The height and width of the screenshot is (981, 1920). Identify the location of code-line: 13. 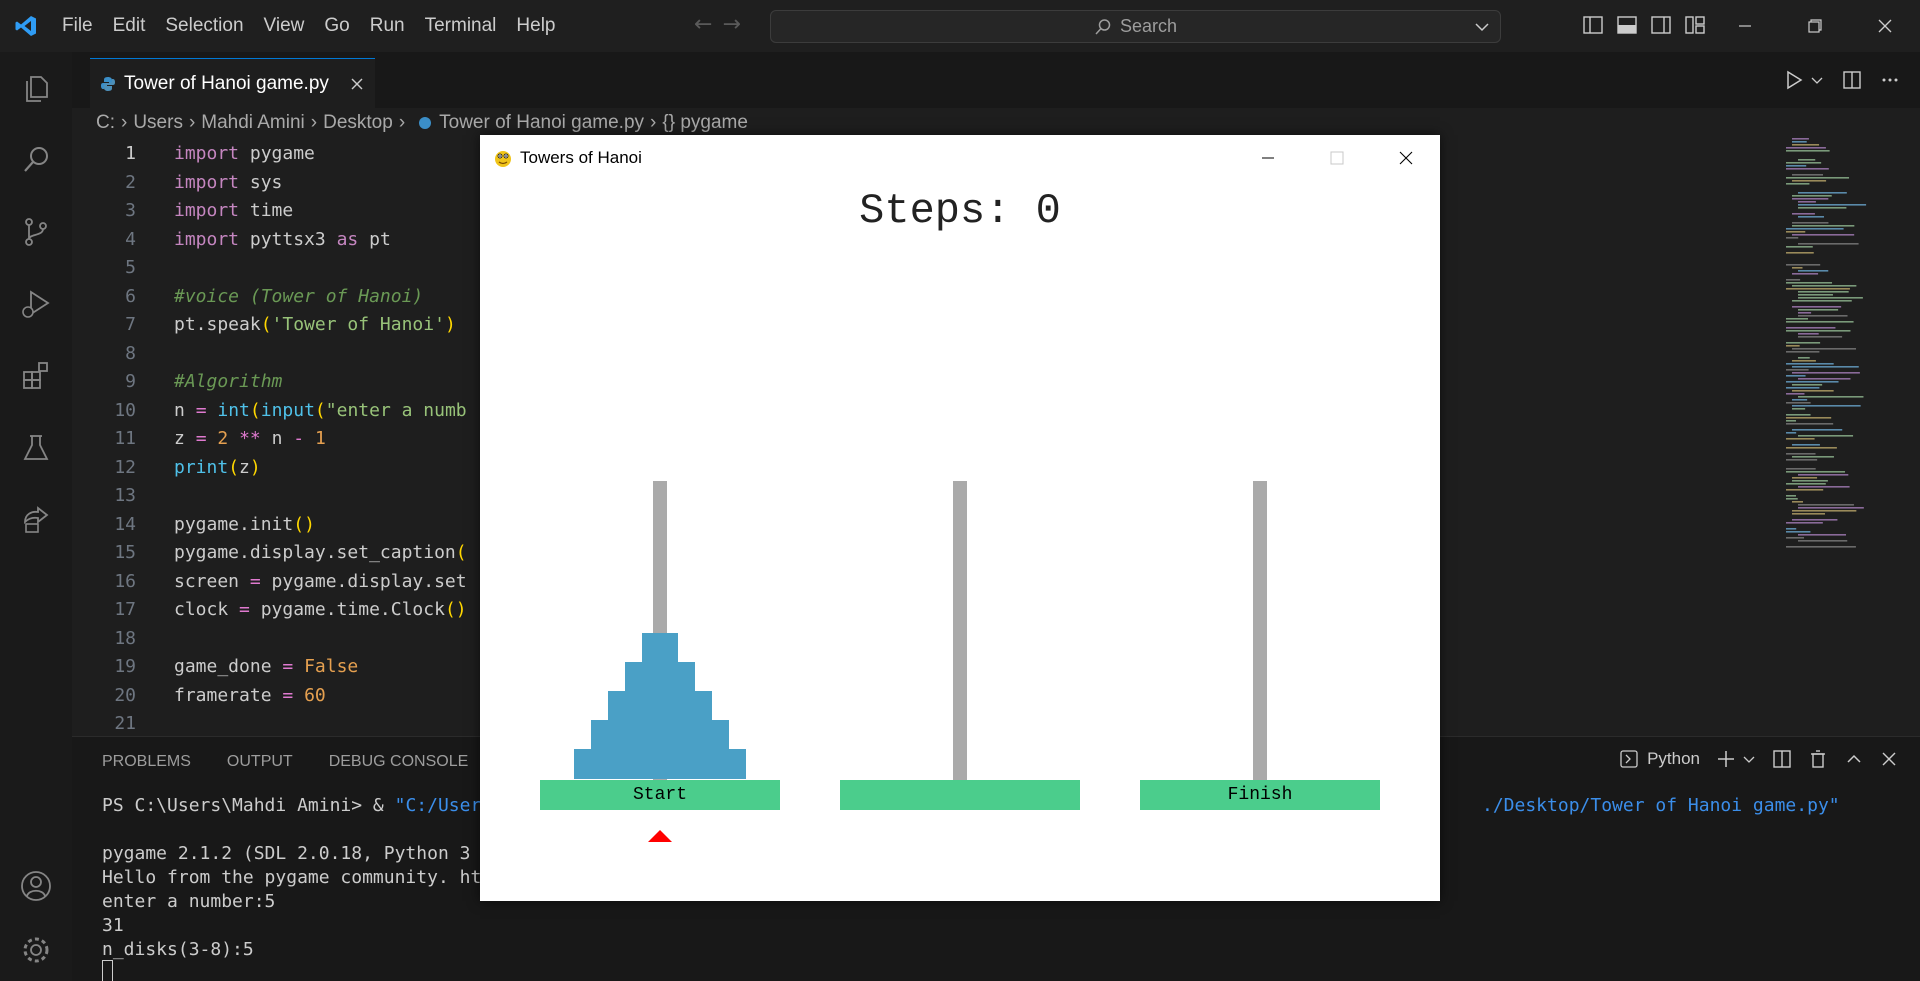
(104, 496).